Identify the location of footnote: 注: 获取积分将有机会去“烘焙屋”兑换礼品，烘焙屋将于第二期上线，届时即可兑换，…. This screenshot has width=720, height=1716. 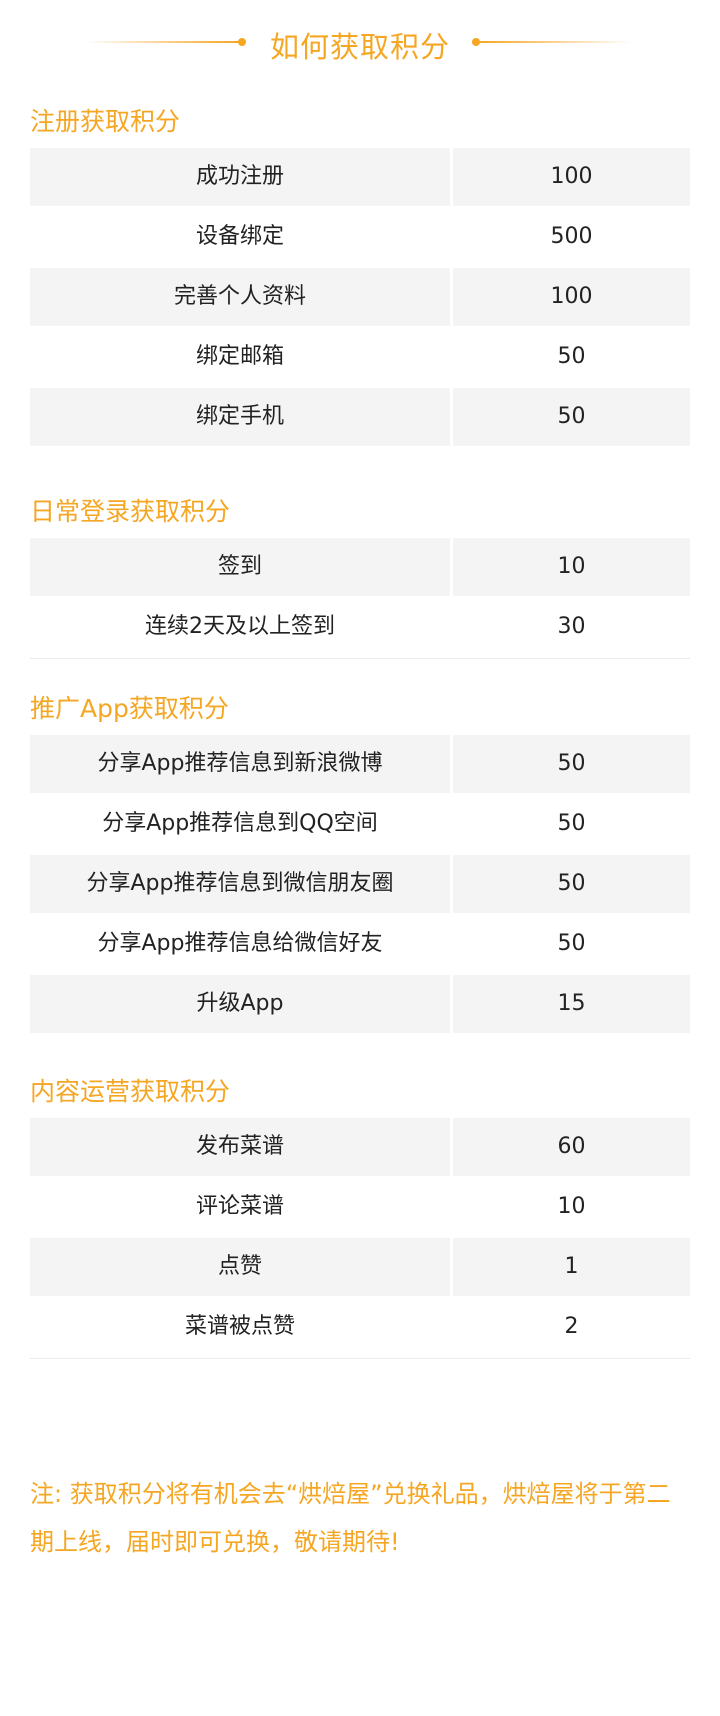
(350, 1518).